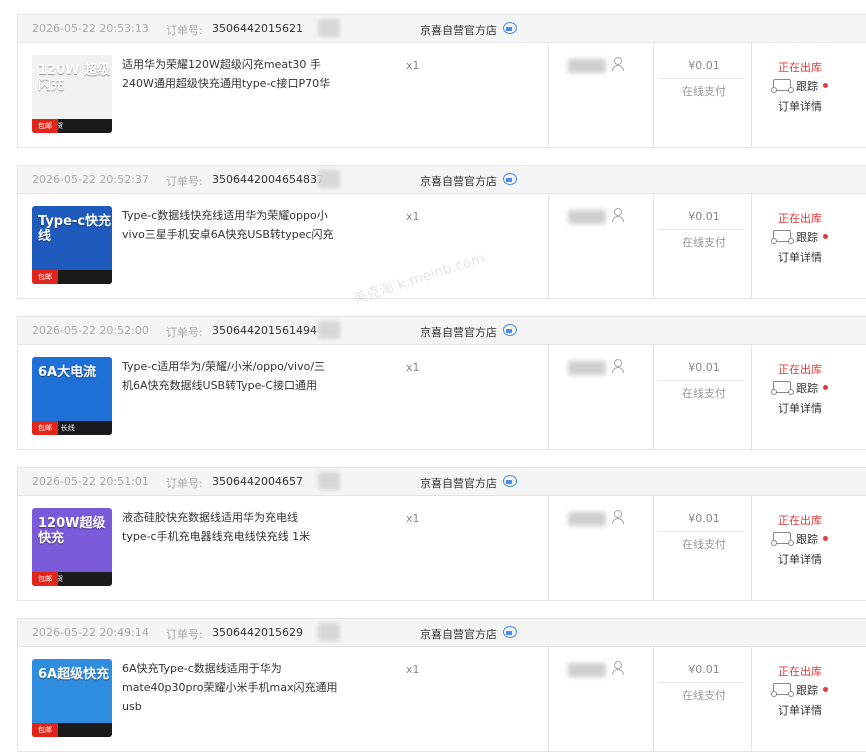  What do you see at coordinates (216, 536) in the screenshot?
I see `product-title-line2: type-c手机充电器线充电线快充线 1米` at bounding box center [216, 536].